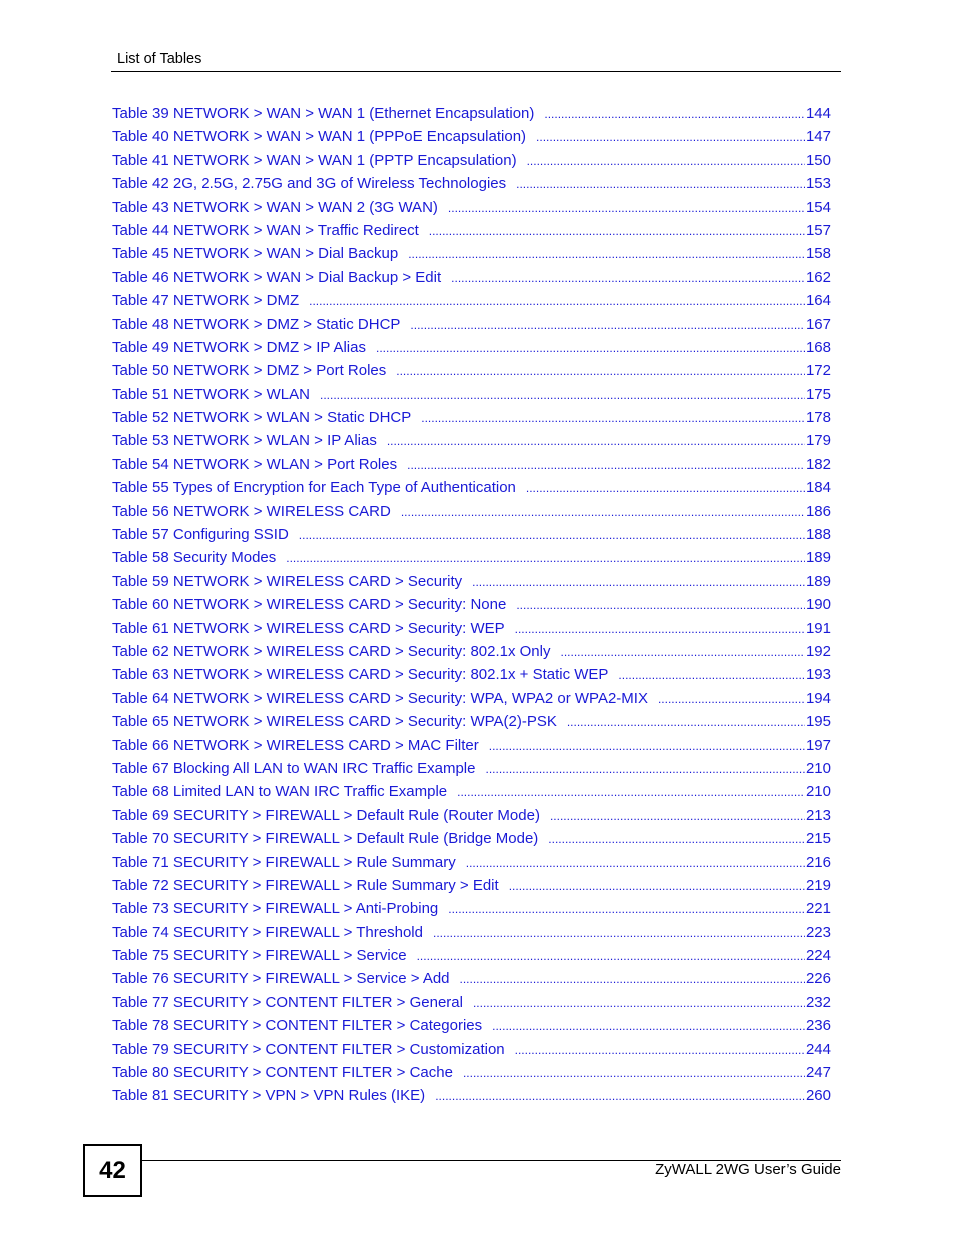  I want to click on toc-entry-page: 221, so click(818, 908).